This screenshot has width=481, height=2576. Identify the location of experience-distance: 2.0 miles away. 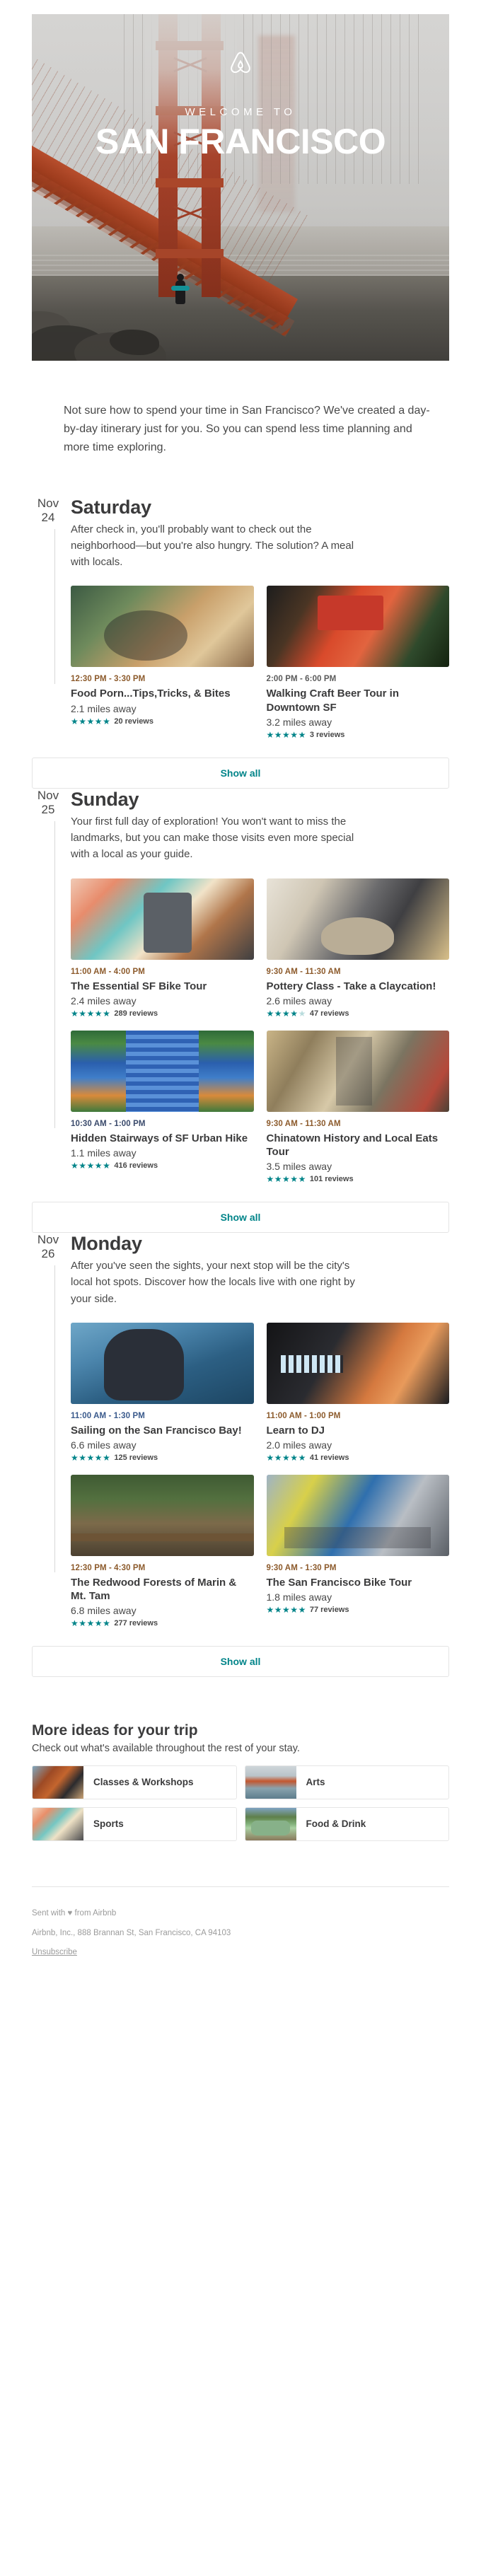
(299, 1445).